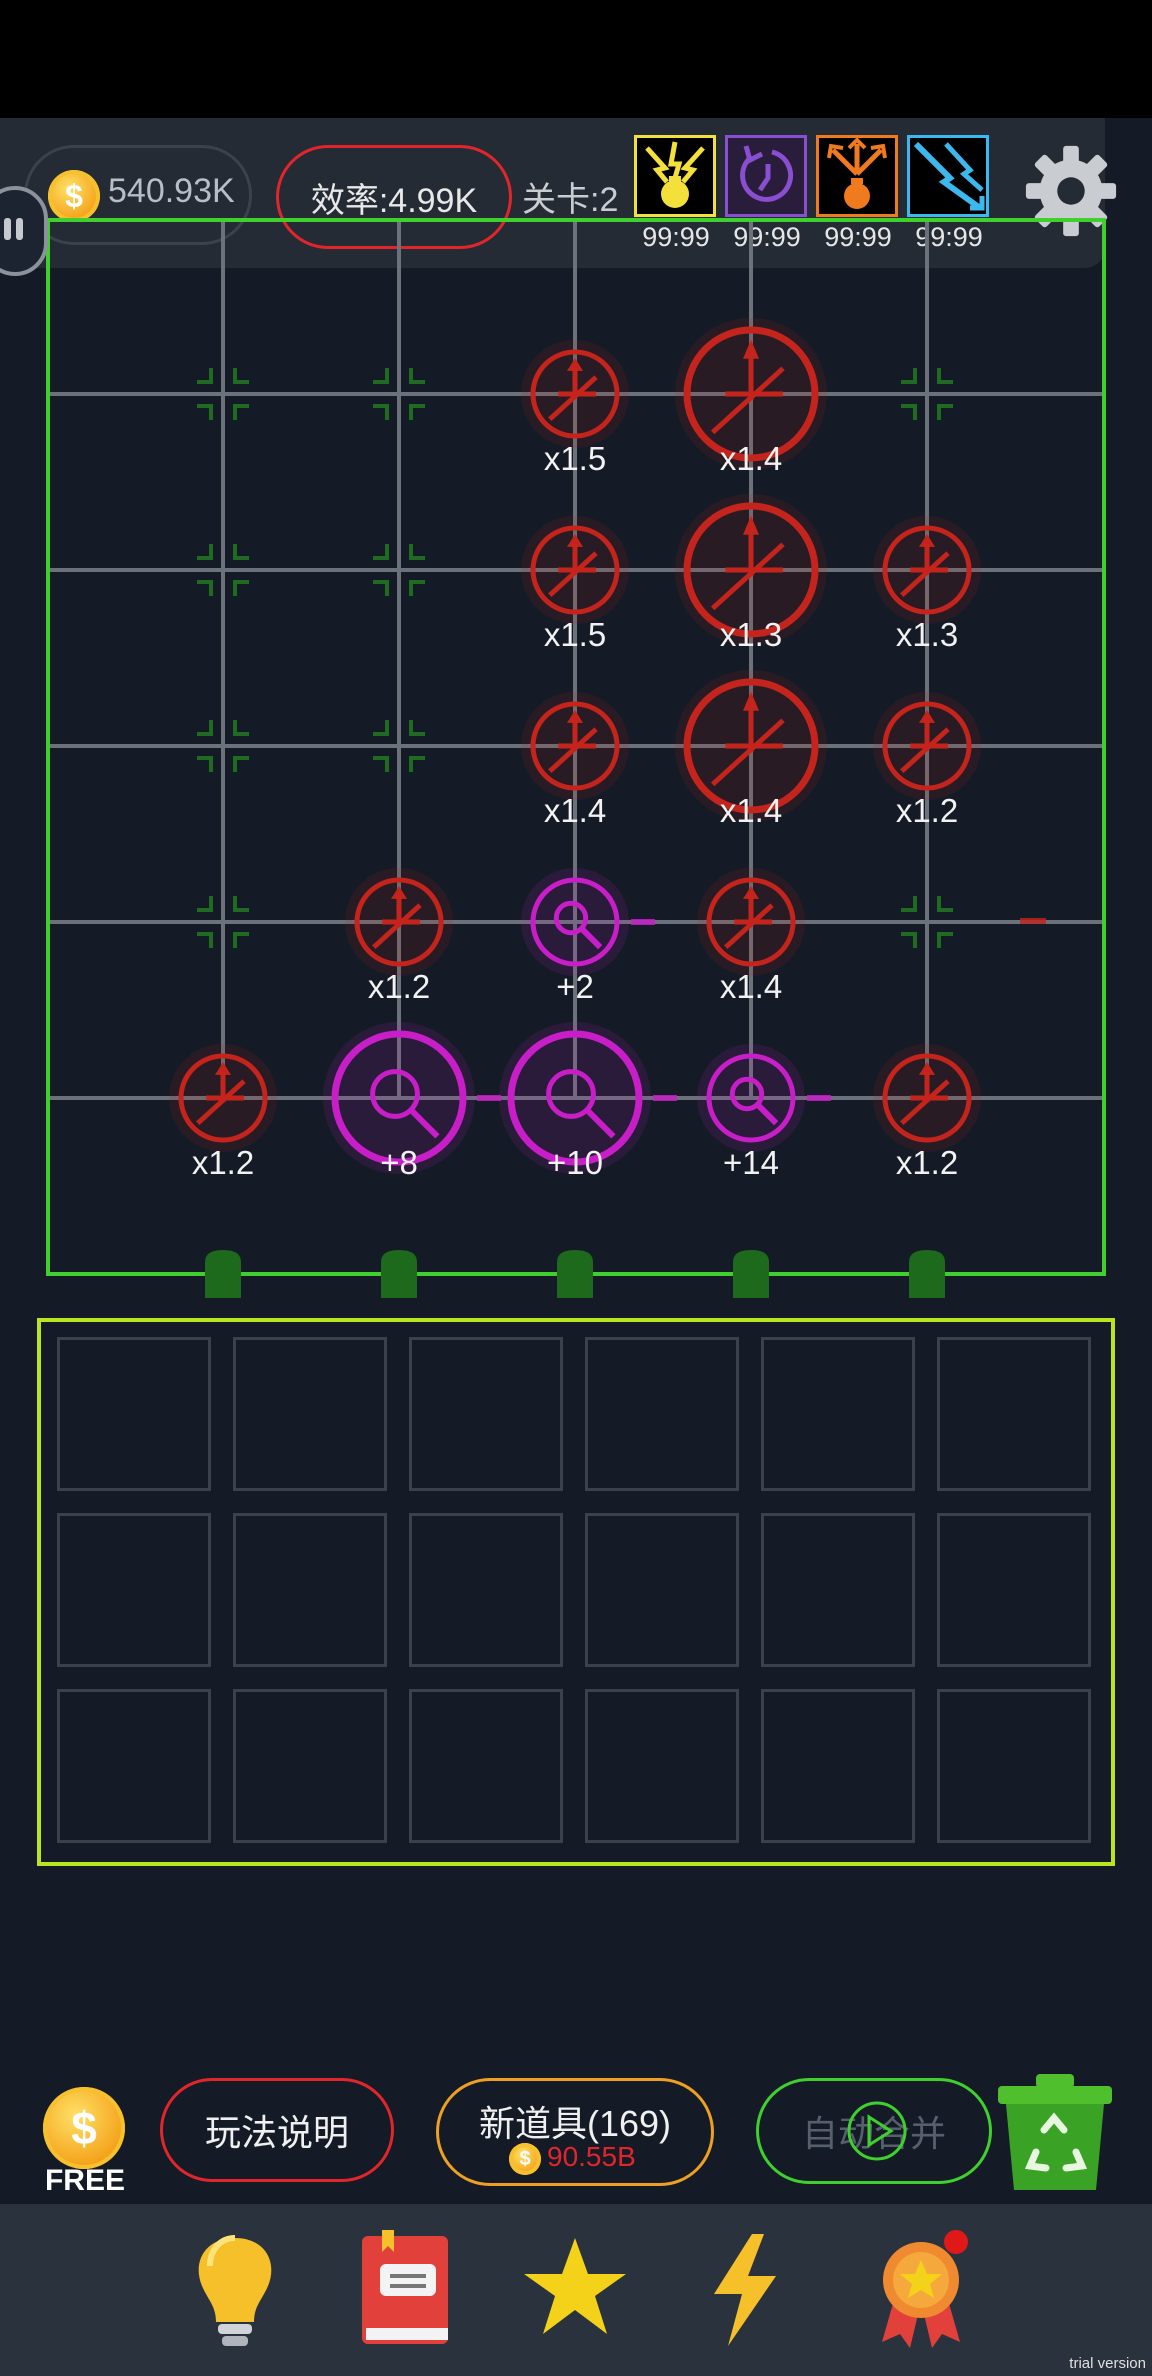 This screenshot has width=1152, height=2376. What do you see at coordinates (1055, 2132) in the screenshot?
I see `recycle-bin-icon` at bounding box center [1055, 2132].